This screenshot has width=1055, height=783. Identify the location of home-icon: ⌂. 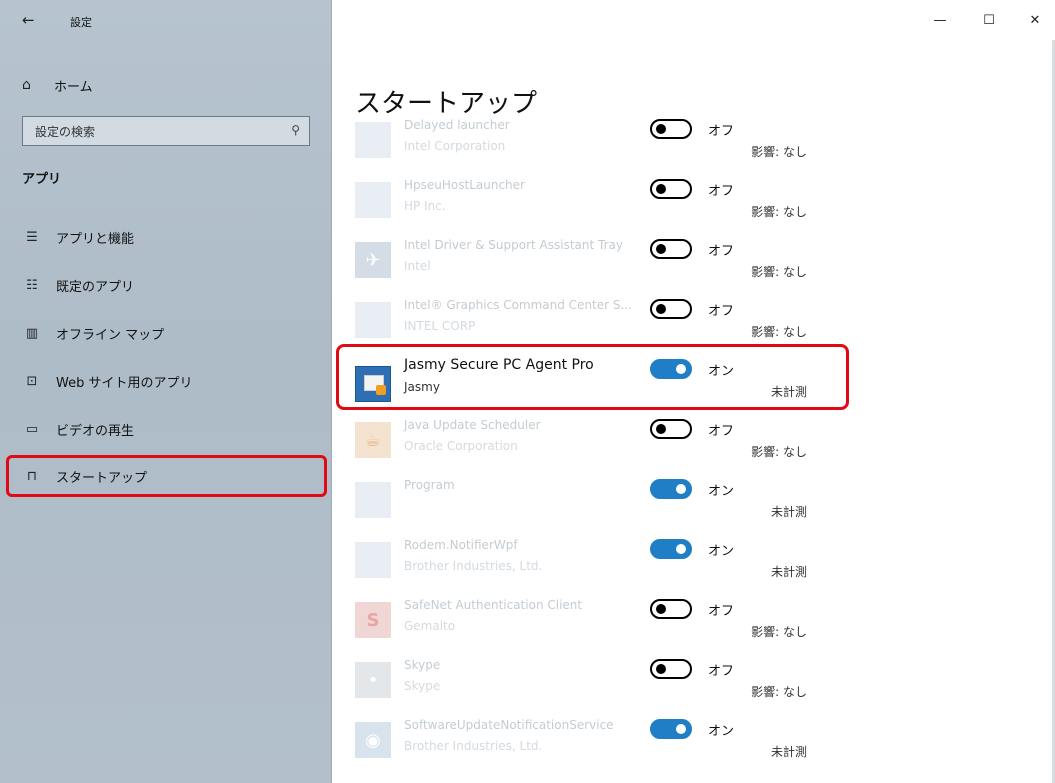
(26, 85).